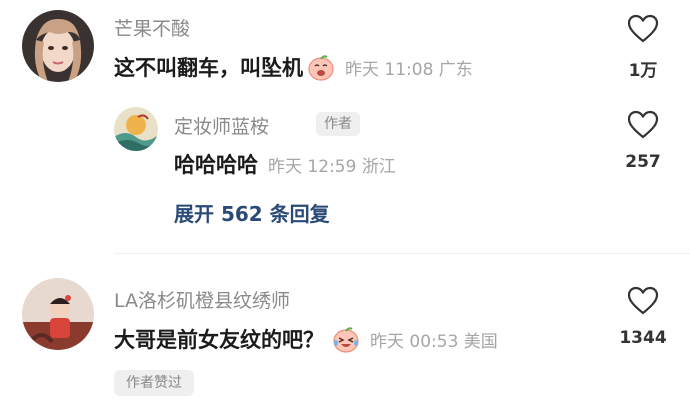 Image resolution: width=690 pixels, height=406 pixels. Describe the element at coordinates (216, 165) in the screenshot. I see `reply-text: 哈哈哈哈` at that location.